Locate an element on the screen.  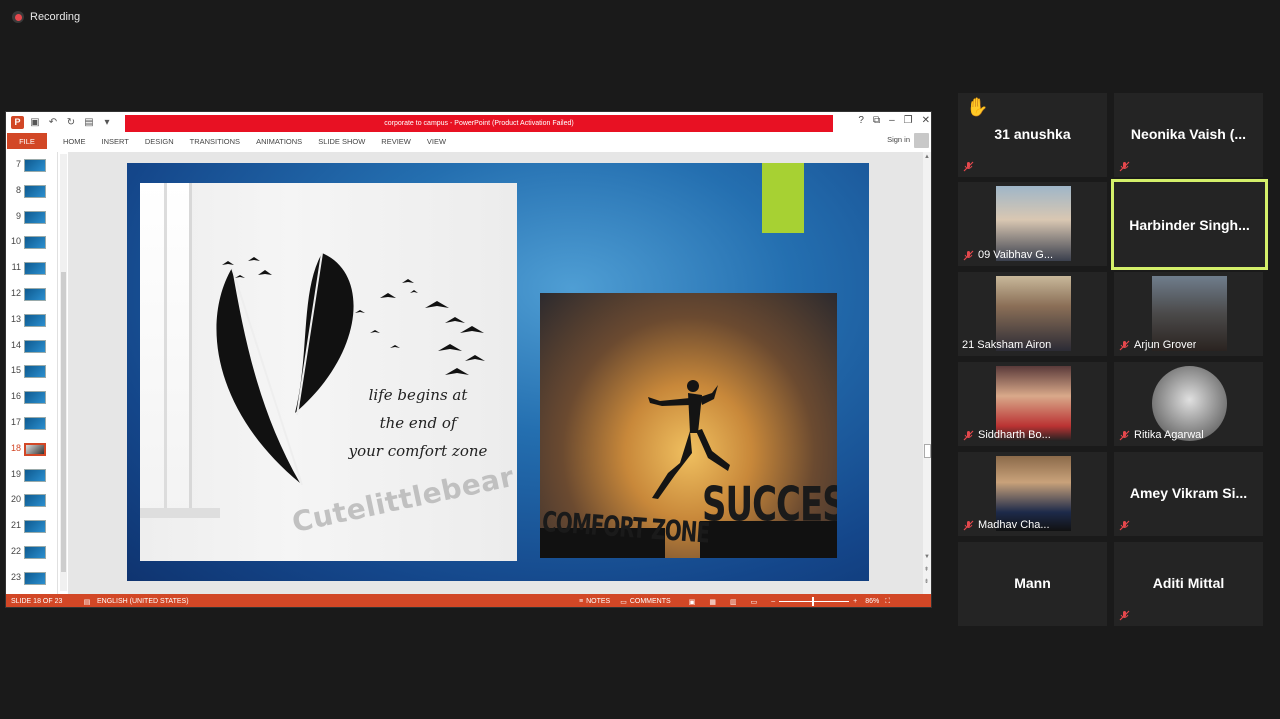
slide-thumbnail-pane: 7 8 9 10 11 12 13 14 15 16 17 18 19 20 21 22 23 is located at coordinates (32, 373).